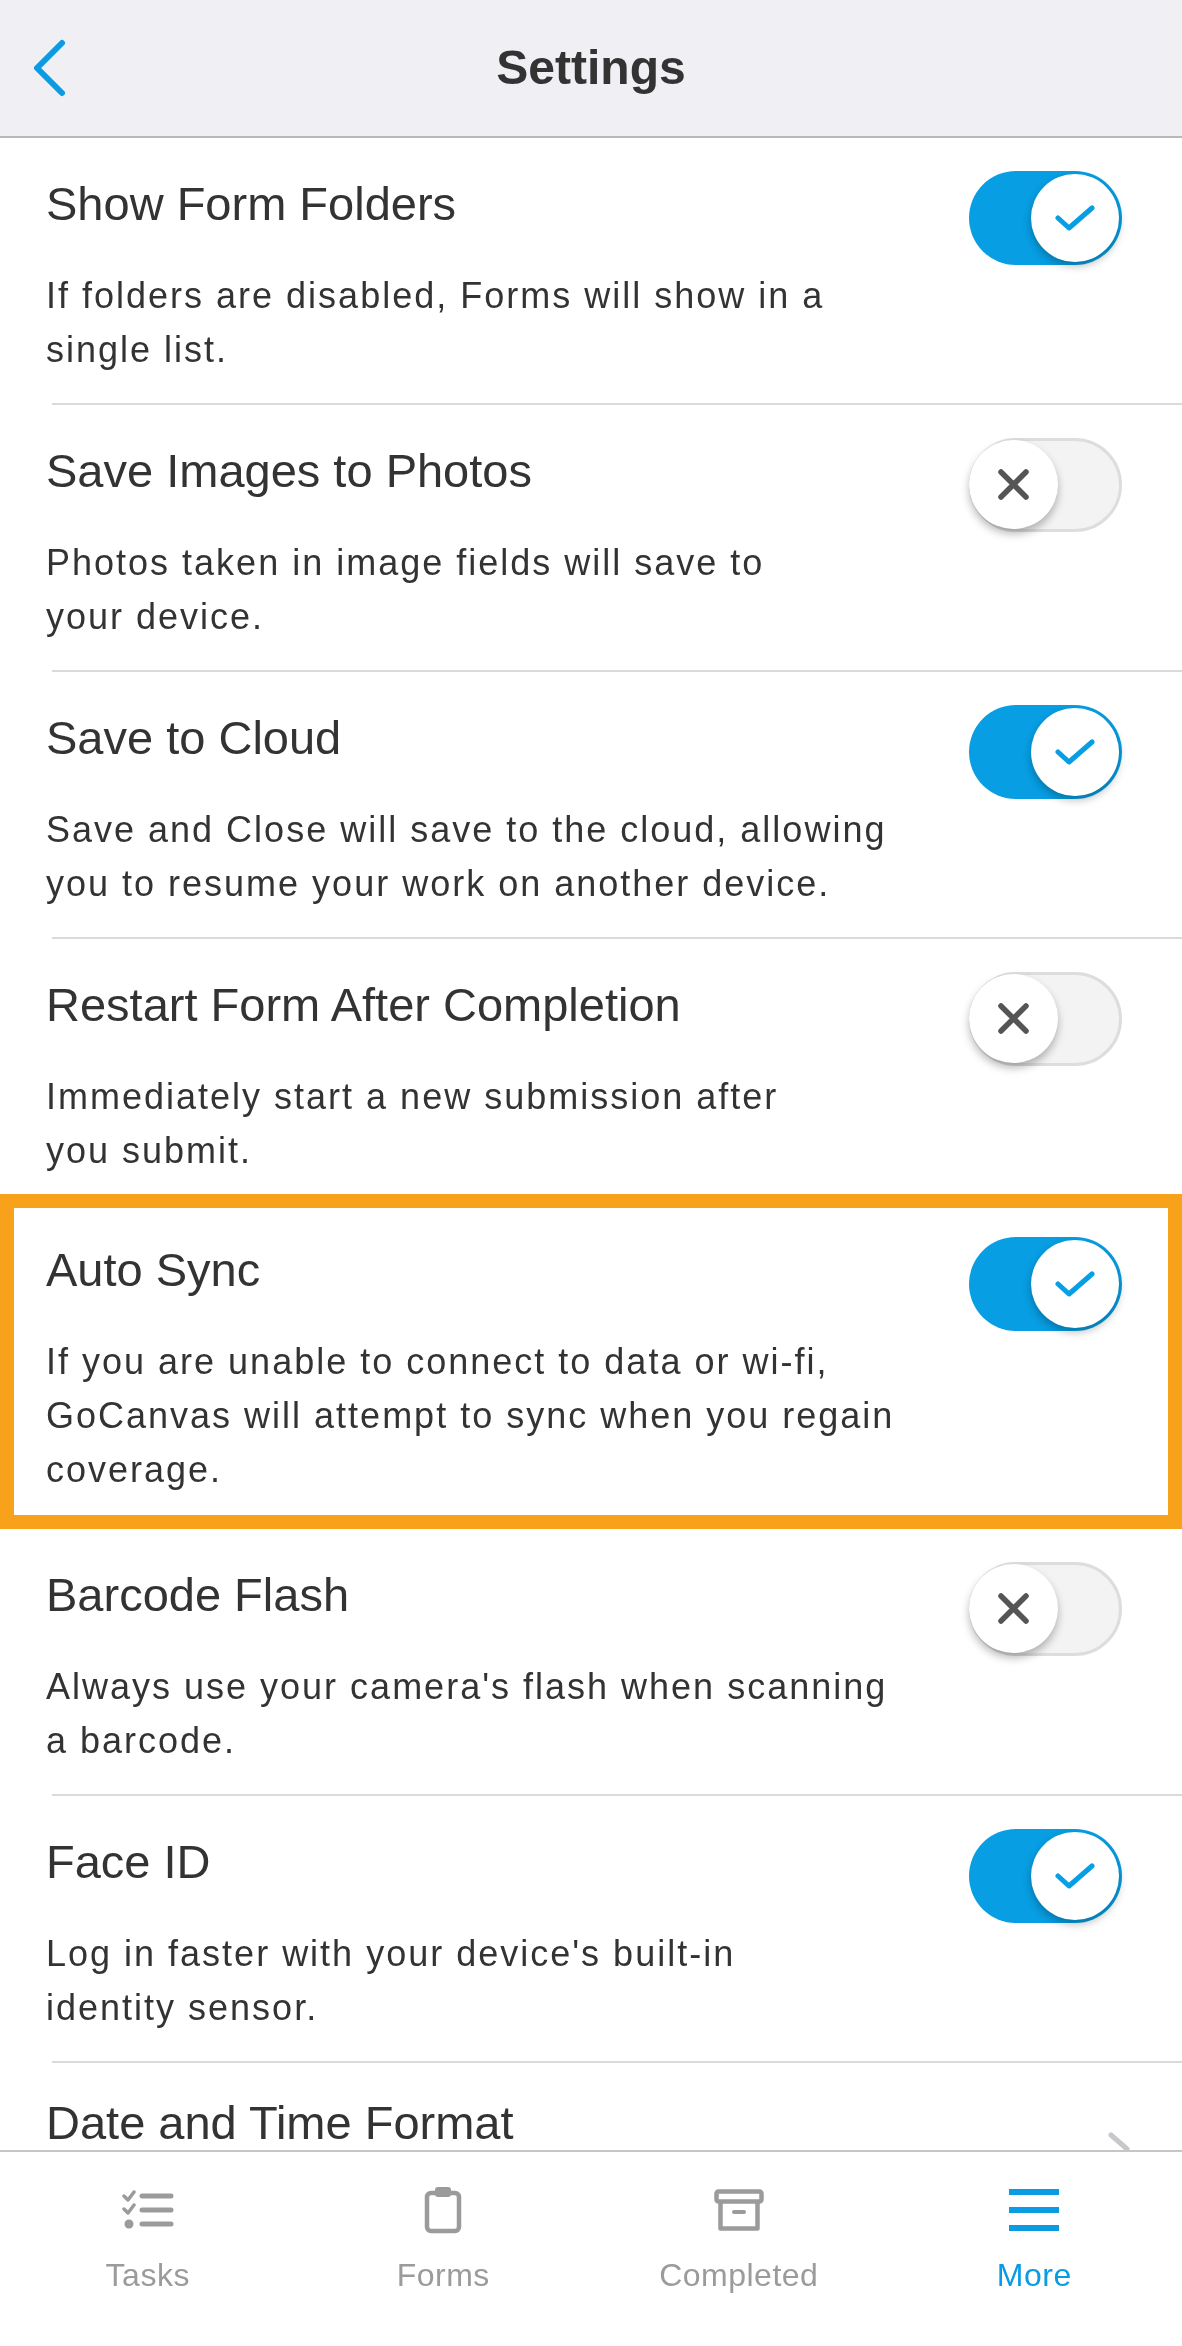  Describe the element at coordinates (1034, 2210) in the screenshot. I see `menu-icon` at that location.